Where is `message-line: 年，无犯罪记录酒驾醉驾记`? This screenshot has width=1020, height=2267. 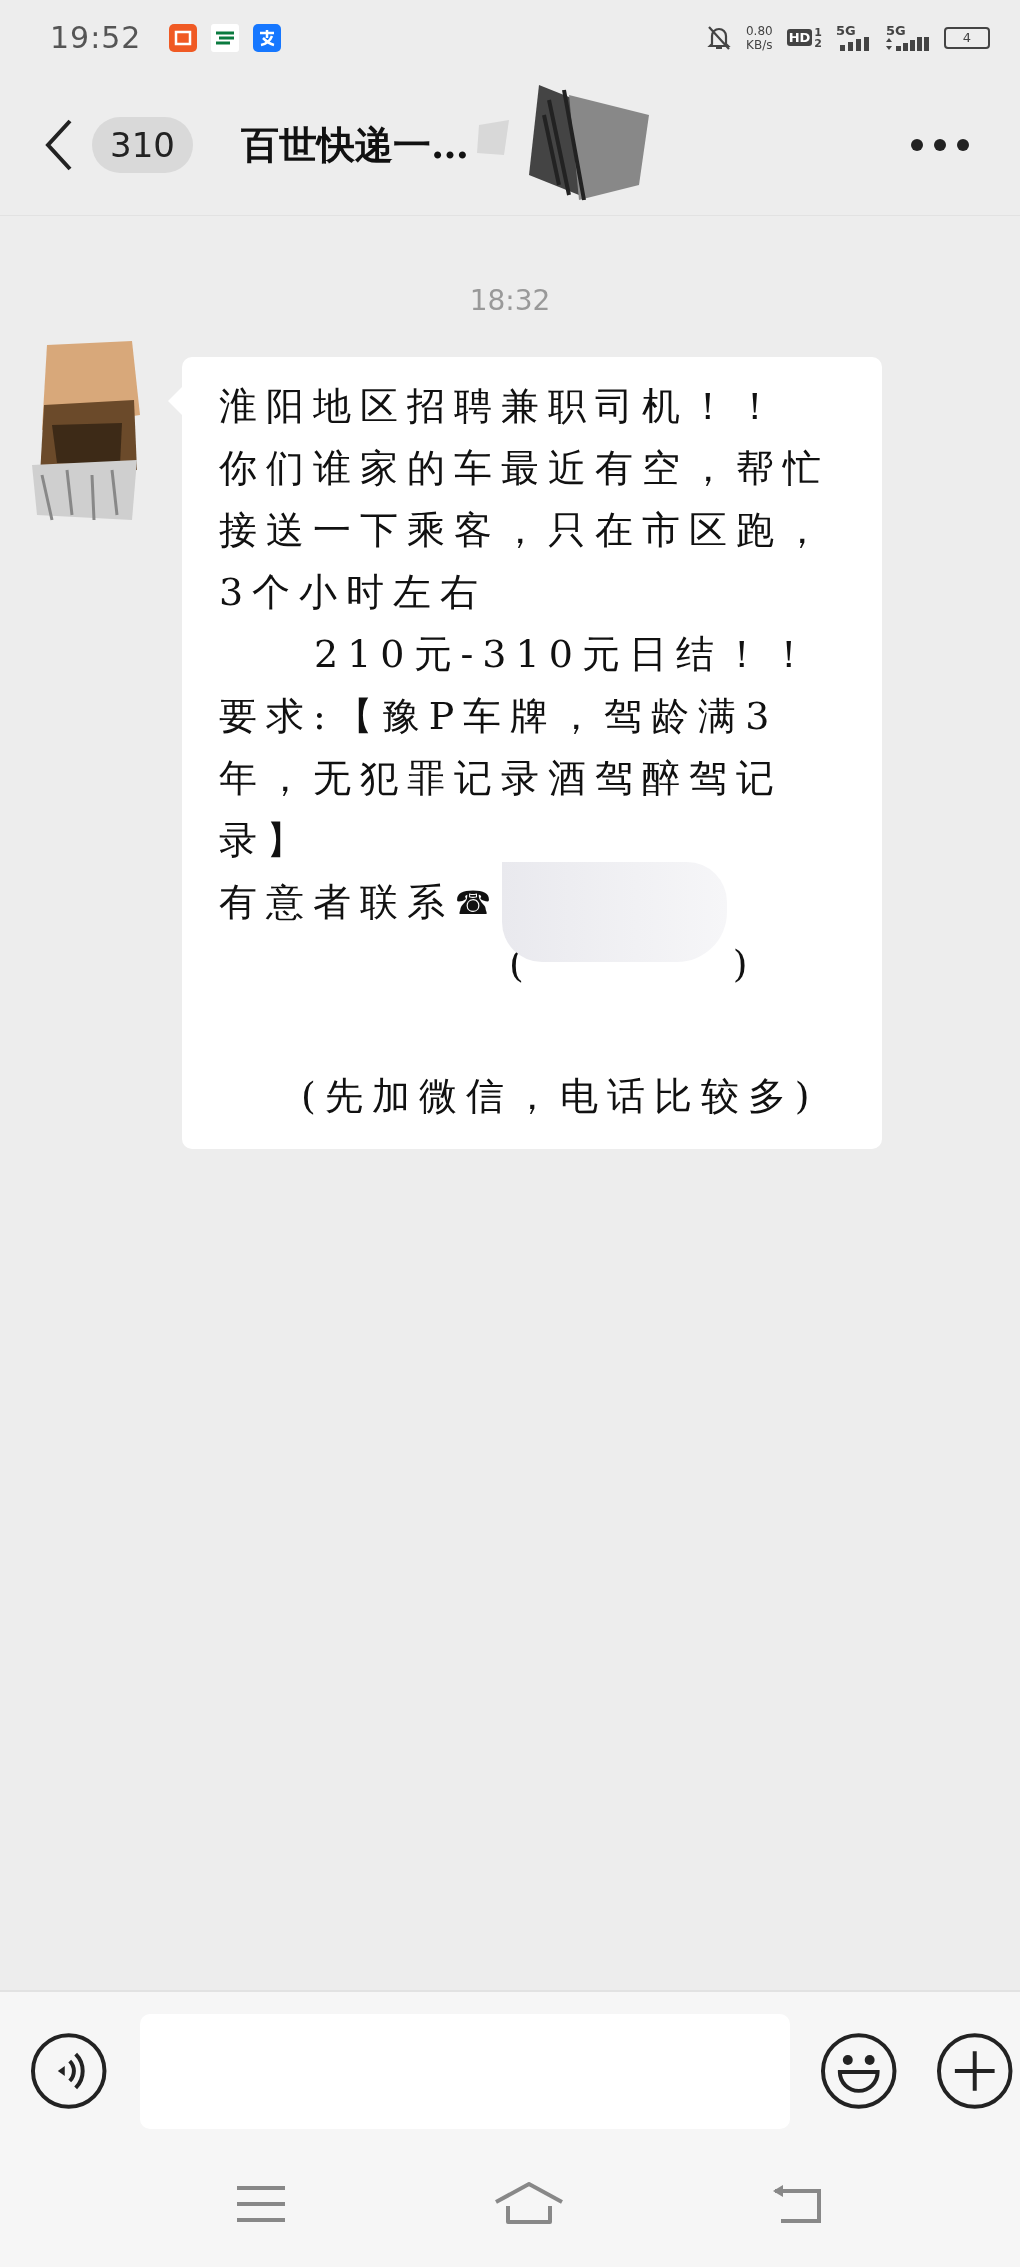 message-line: 年，无犯罪记录酒驾醉驾记 is located at coordinates (501, 778).